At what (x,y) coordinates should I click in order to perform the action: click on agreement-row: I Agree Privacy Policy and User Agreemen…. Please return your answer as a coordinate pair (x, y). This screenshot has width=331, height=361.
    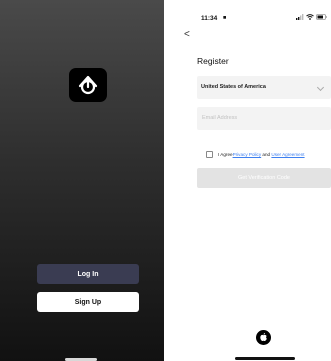
    Looking at the image, I should click on (255, 154).